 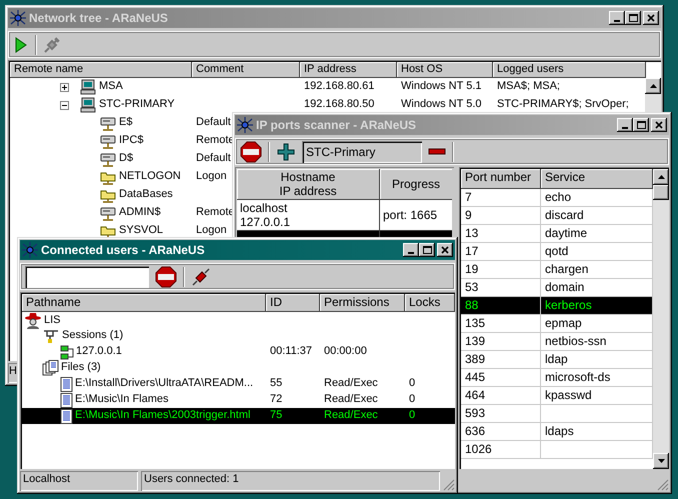 I want to click on column-header: Logged users, so click(x=569, y=70).